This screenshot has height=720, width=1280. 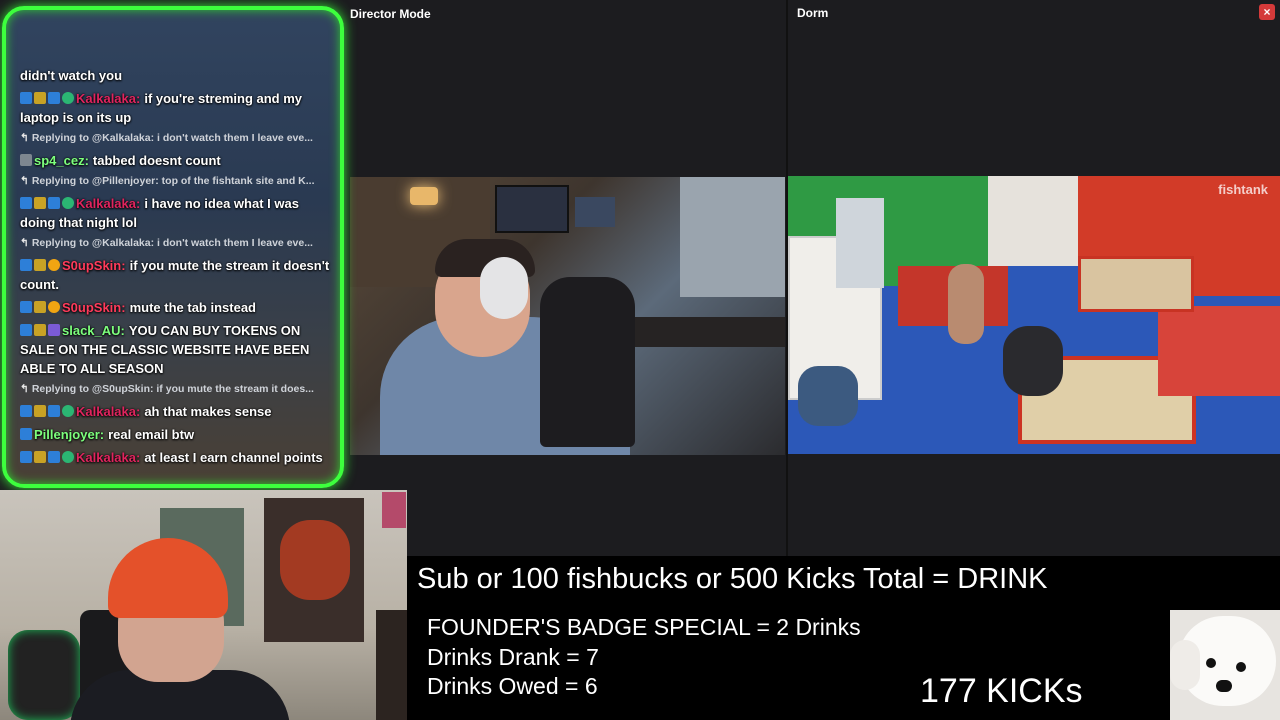 I want to click on chat-message: Pillenjoyer: real email btw, so click(x=175, y=434).